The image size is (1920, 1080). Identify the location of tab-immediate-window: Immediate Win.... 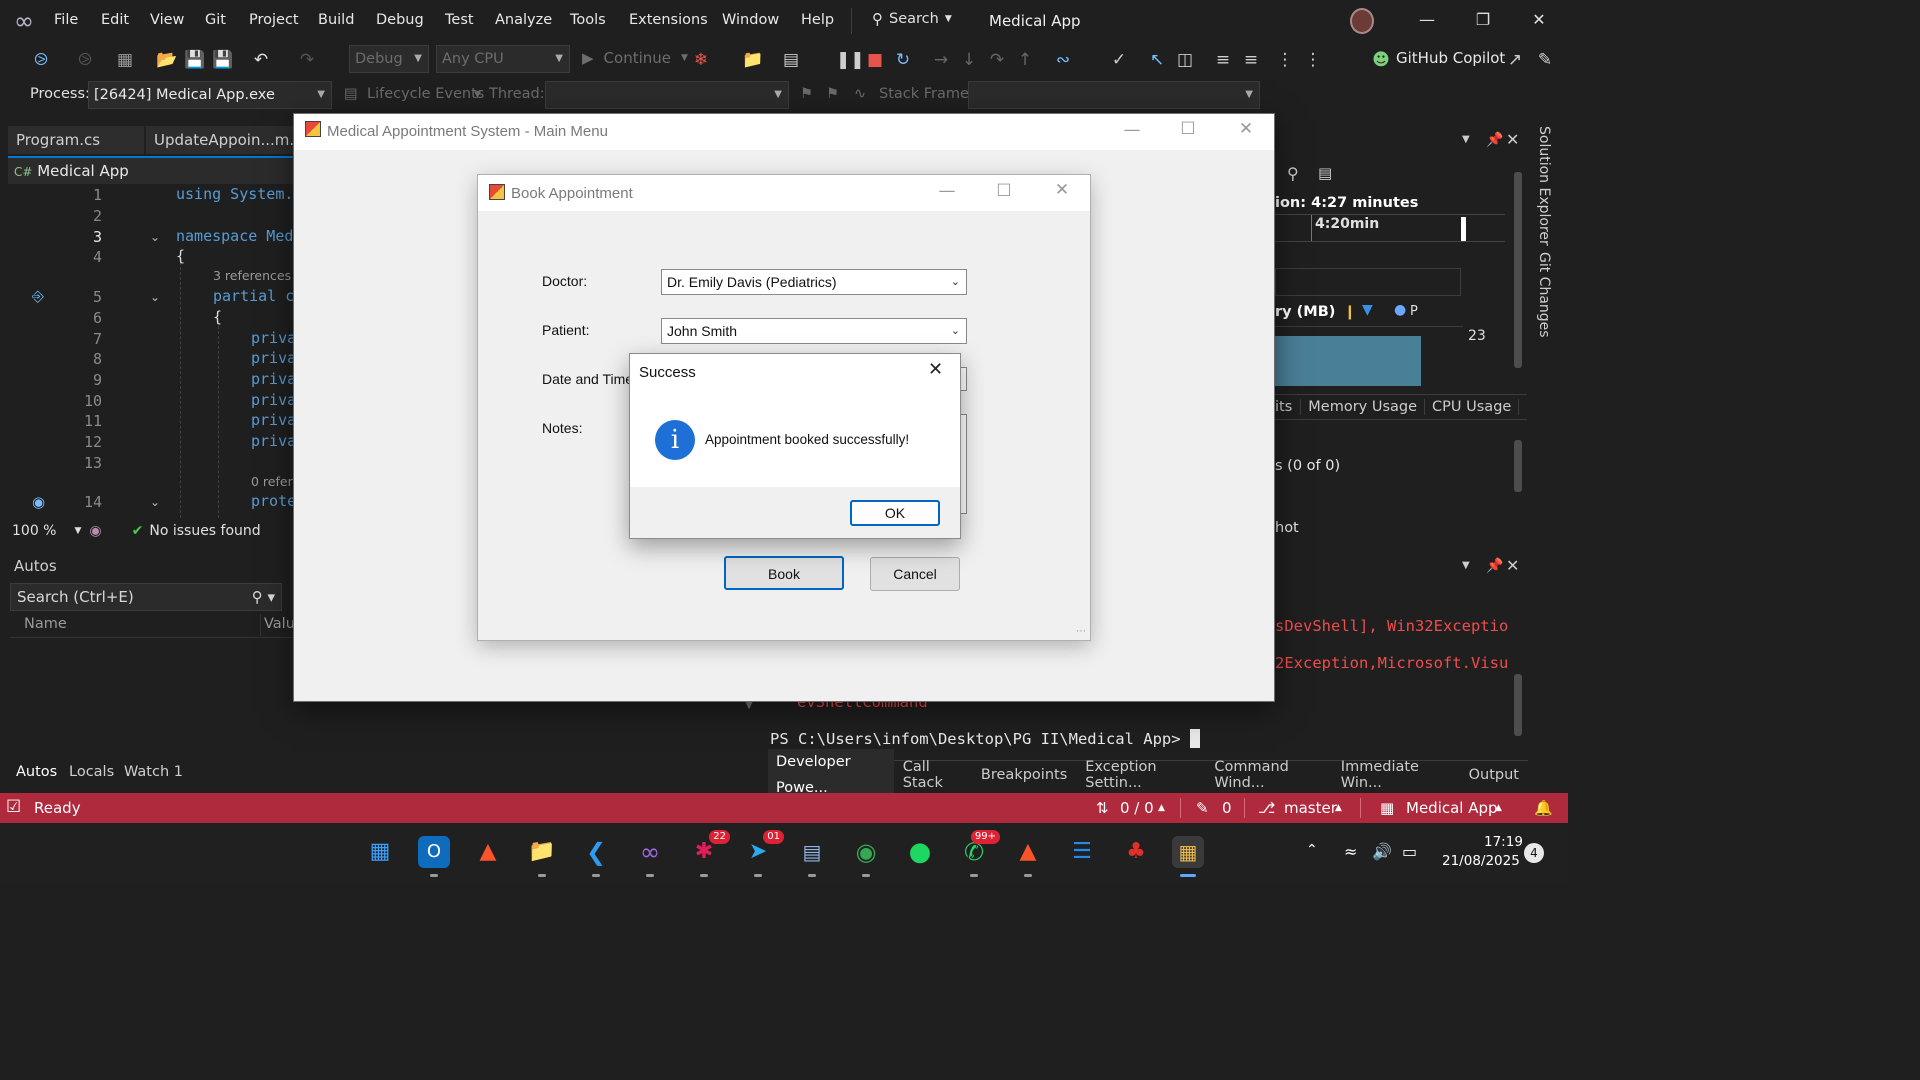
(1393, 775).